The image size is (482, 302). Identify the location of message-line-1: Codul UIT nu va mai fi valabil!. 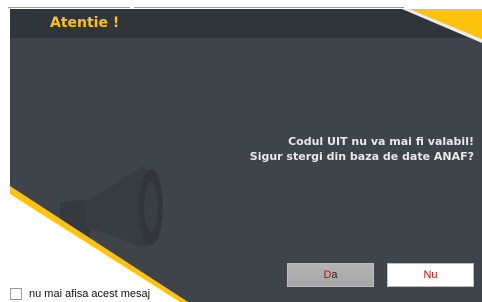
(381, 141).